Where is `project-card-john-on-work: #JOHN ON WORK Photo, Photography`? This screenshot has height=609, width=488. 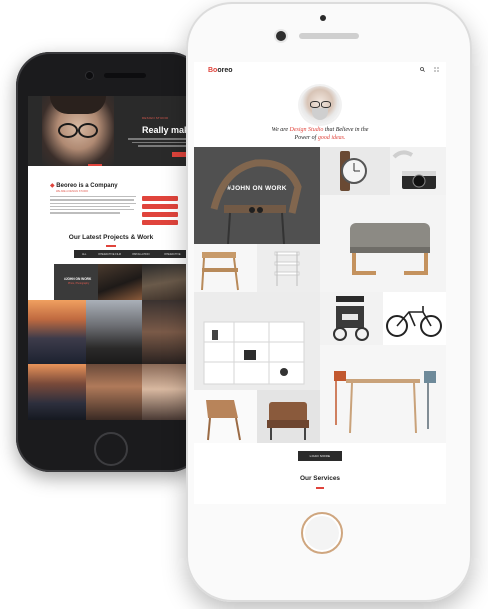 project-card-john-on-work: #JOHN ON WORK Photo, Photography is located at coordinates (76, 282).